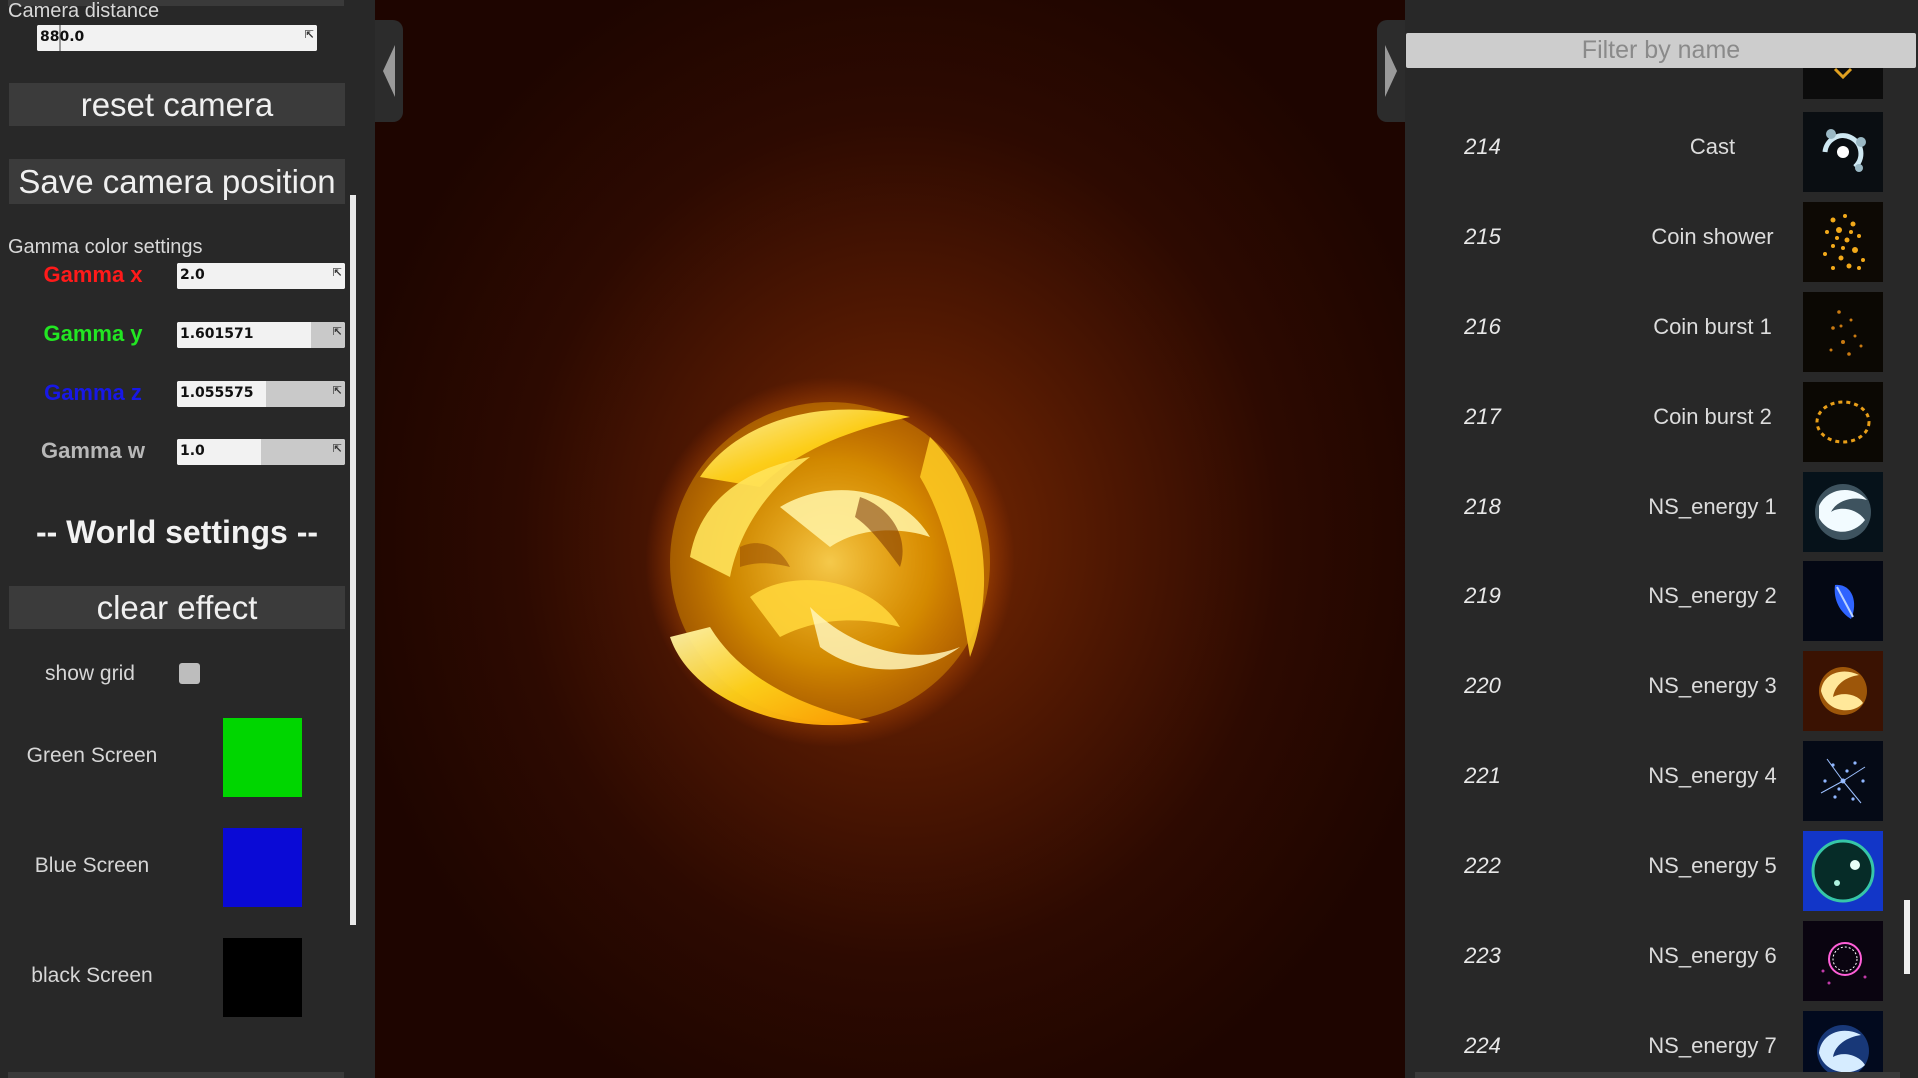 This screenshot has width=1918, height=1078. Describe the element at coordinates (105, 247) in the screenshot. I see `gamma-section-label: Gamma color settings` at that location.